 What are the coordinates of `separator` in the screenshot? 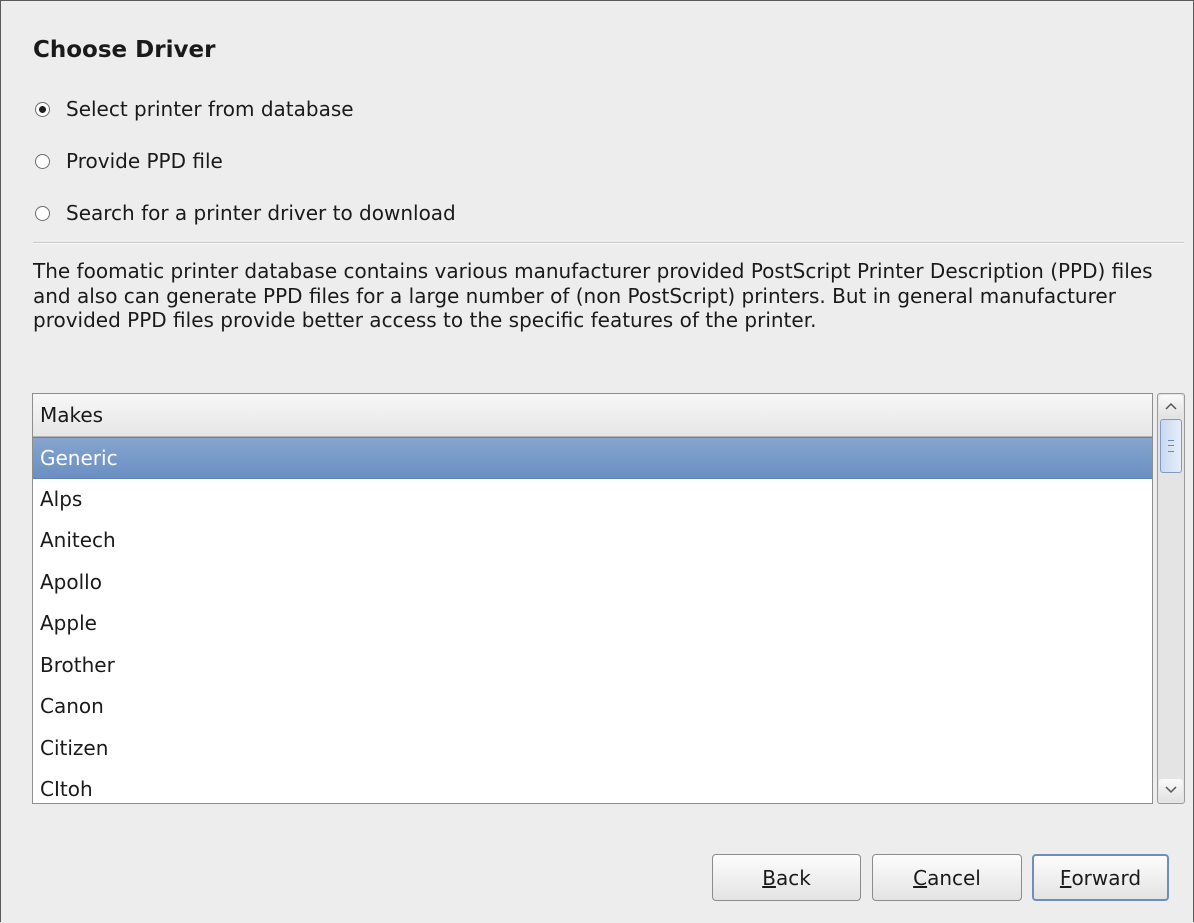 It's located at (608, 243).